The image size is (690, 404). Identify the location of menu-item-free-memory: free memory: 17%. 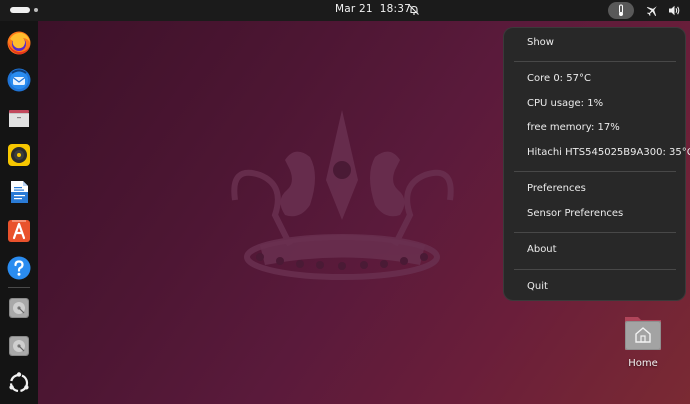
(573, 127).